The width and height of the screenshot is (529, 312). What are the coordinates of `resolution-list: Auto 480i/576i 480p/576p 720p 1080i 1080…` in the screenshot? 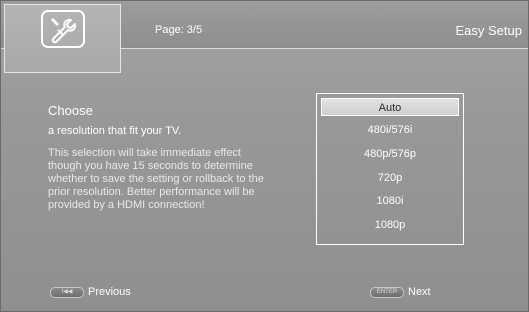 It's located at (390, 169).